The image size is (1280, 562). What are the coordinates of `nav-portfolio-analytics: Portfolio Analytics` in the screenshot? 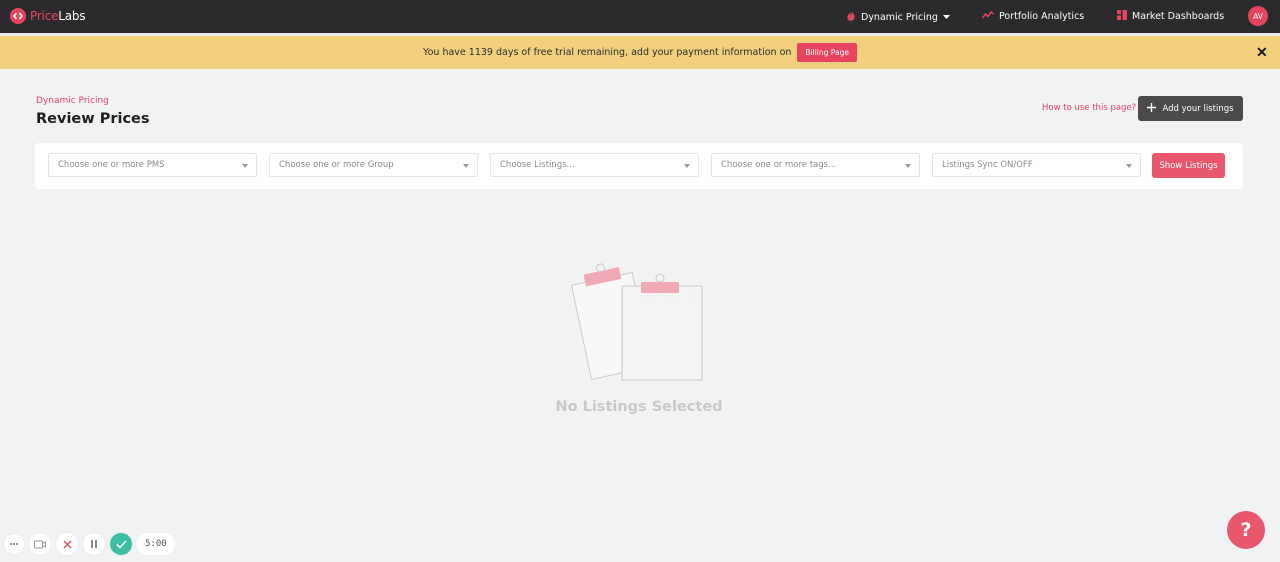 It's located at (1033, 16).